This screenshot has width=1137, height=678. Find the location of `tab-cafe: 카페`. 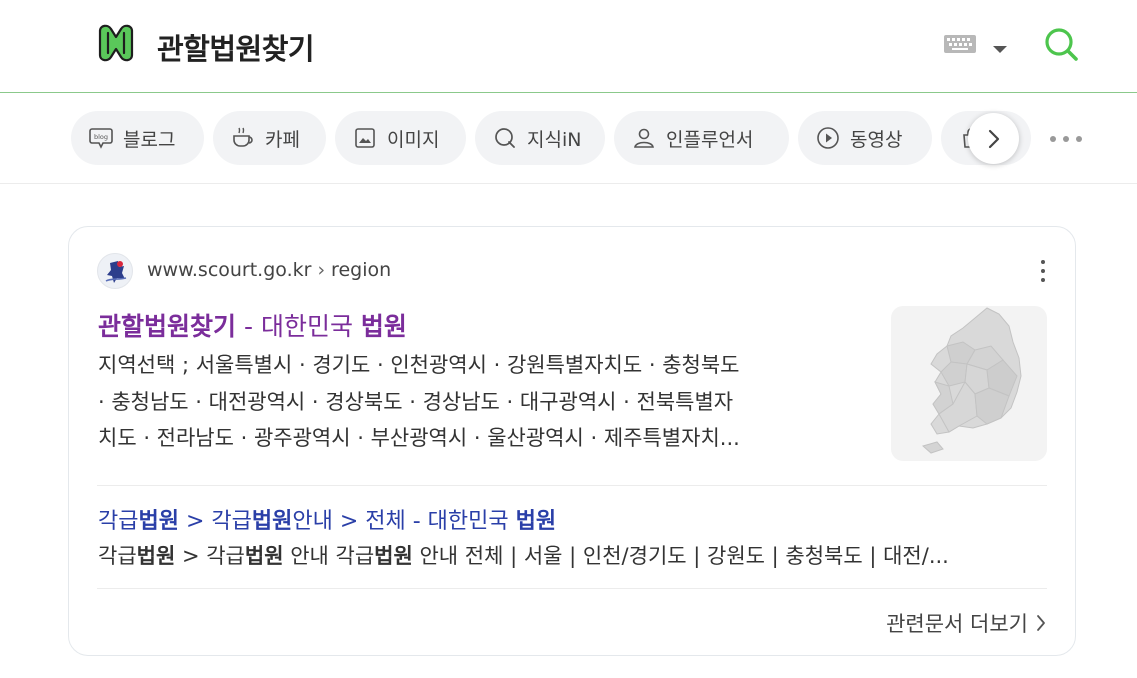

tab-cafe: 카페 is located at coordinates (269, 138).